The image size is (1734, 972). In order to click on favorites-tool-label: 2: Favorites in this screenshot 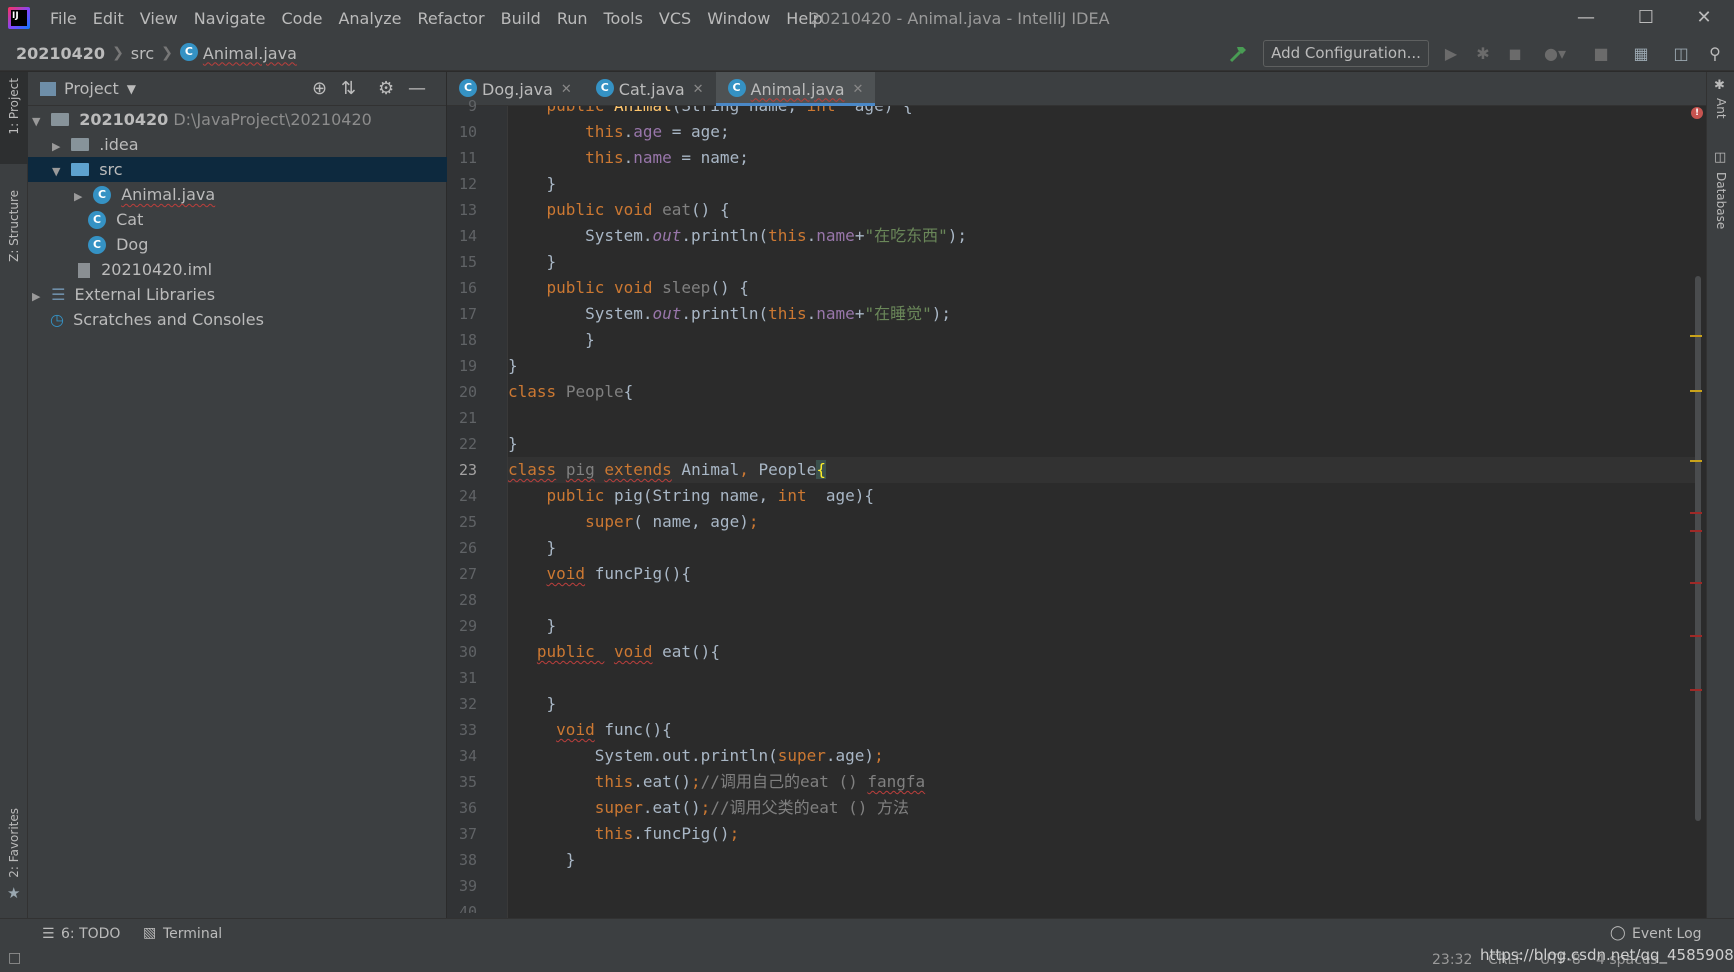, I will do `click(14, 843)`.